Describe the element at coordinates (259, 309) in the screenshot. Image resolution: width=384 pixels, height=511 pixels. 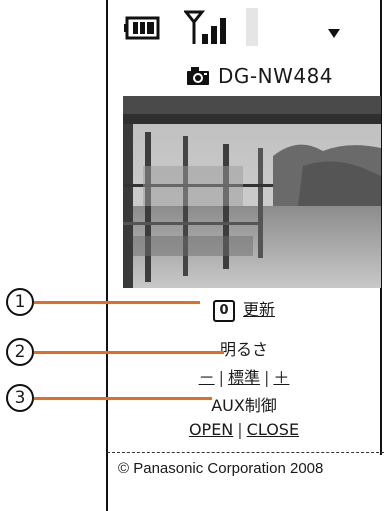
I see `refresh-link: 更新` at that location.